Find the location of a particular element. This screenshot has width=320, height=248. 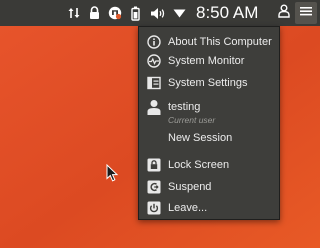

suspend-icon is located at coordinates (154, 187).